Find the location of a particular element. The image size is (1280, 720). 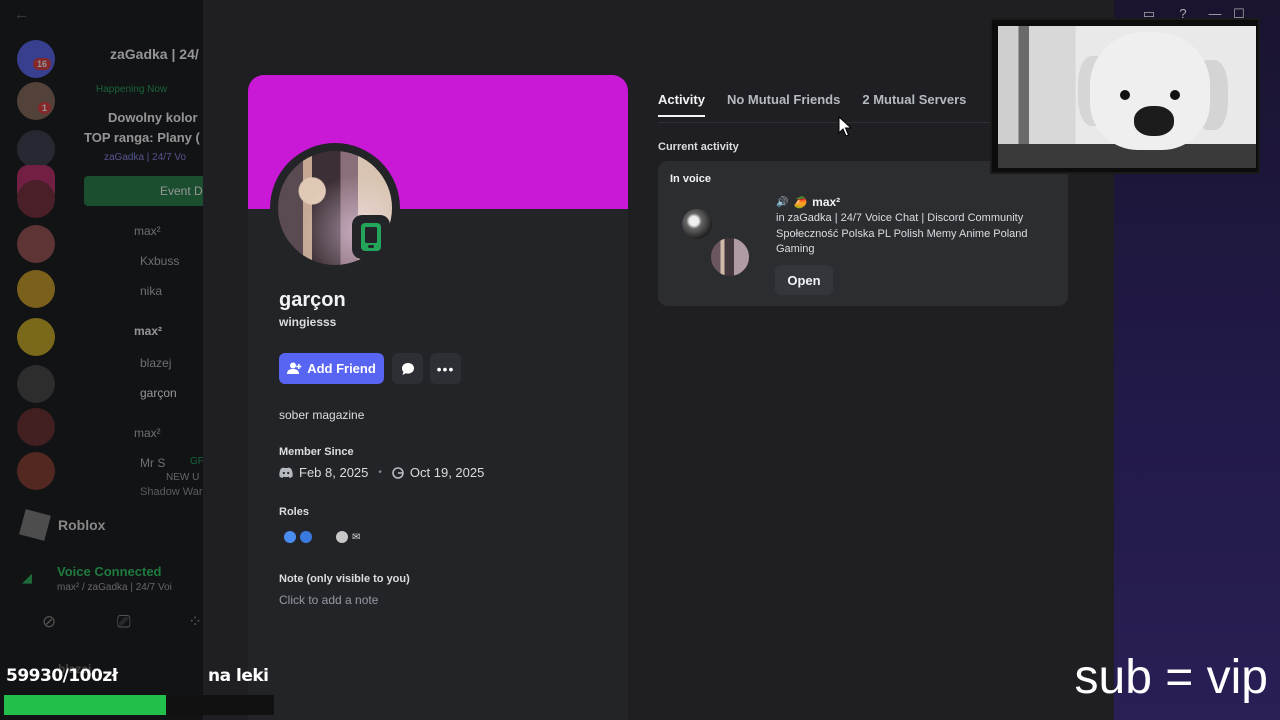

current-activity-label: Current activity is located at coordinates (698, 147).